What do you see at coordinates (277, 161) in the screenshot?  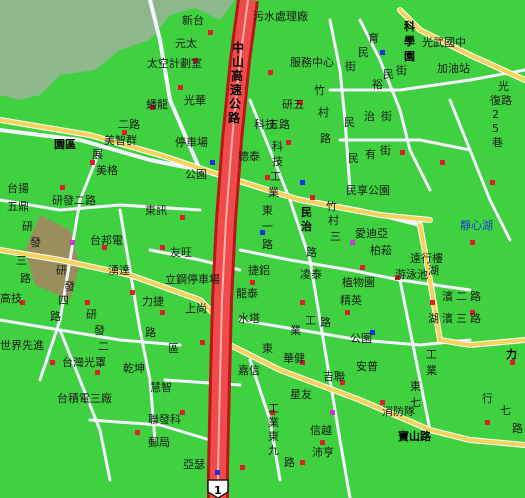 I see `road-label: 技` at bounding box center [277, 161].